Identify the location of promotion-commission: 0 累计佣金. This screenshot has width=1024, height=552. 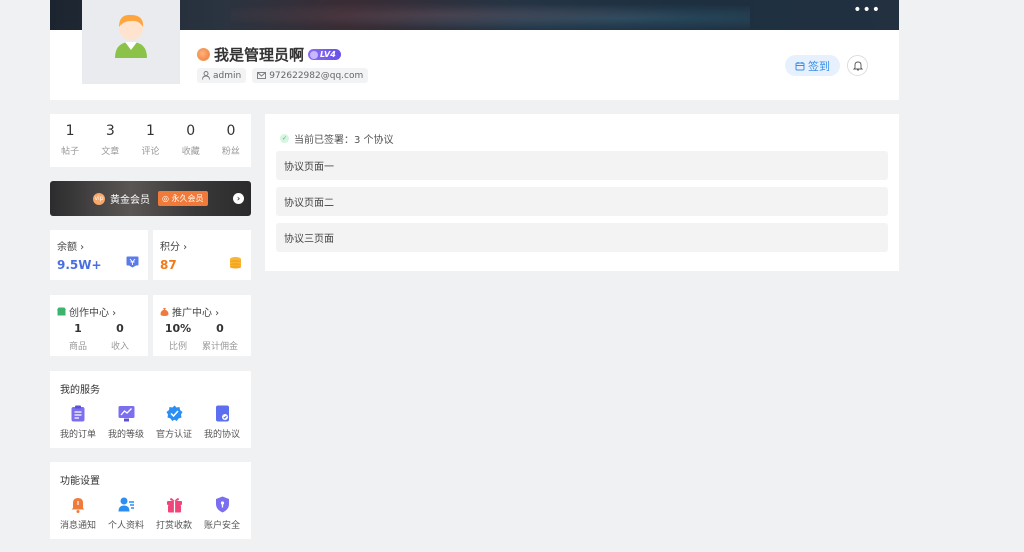
(220, 337).